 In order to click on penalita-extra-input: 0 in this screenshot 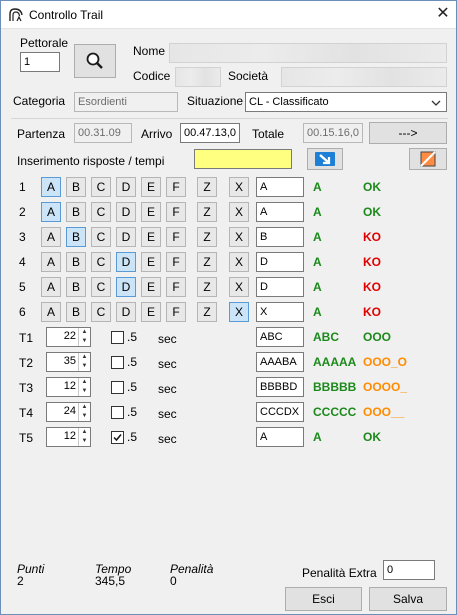, I will do `click(409, 570)`.